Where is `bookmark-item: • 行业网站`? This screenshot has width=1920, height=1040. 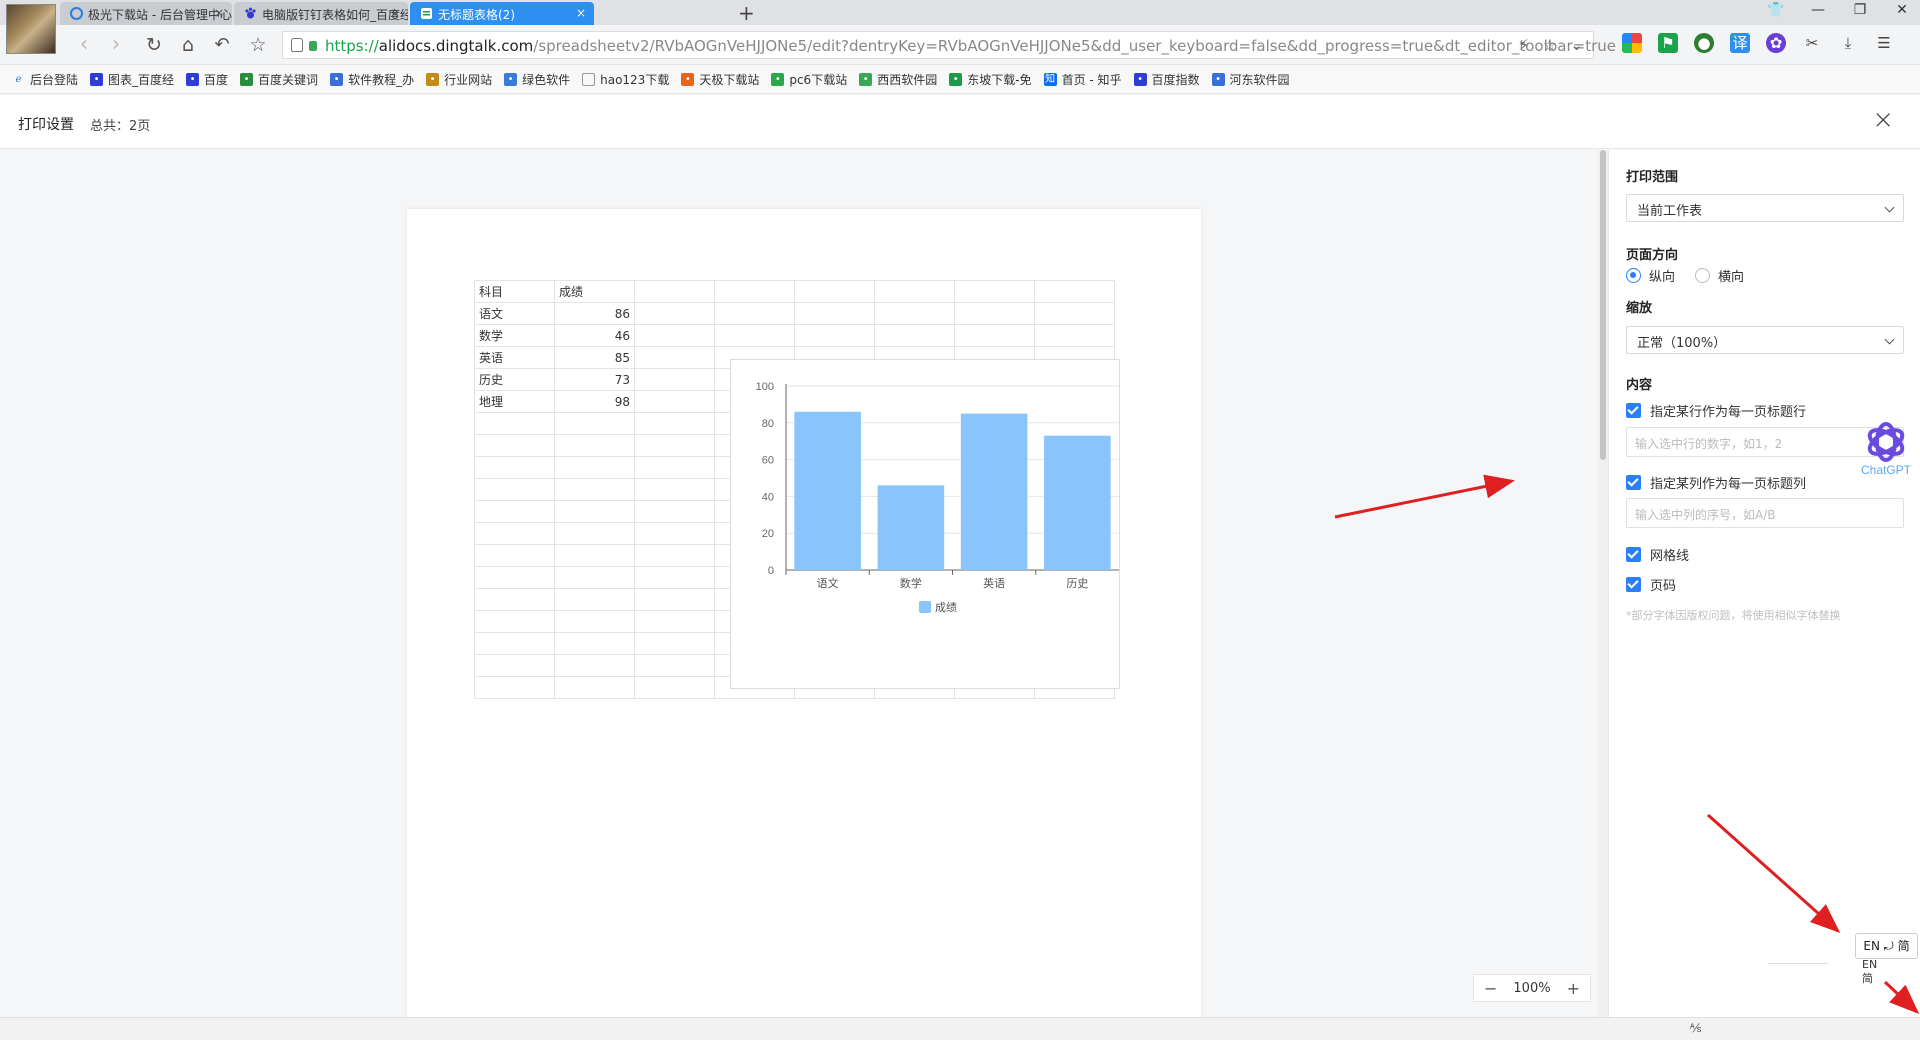 bookmark-item: • 行业网站 is located at coordinates (459, 79).